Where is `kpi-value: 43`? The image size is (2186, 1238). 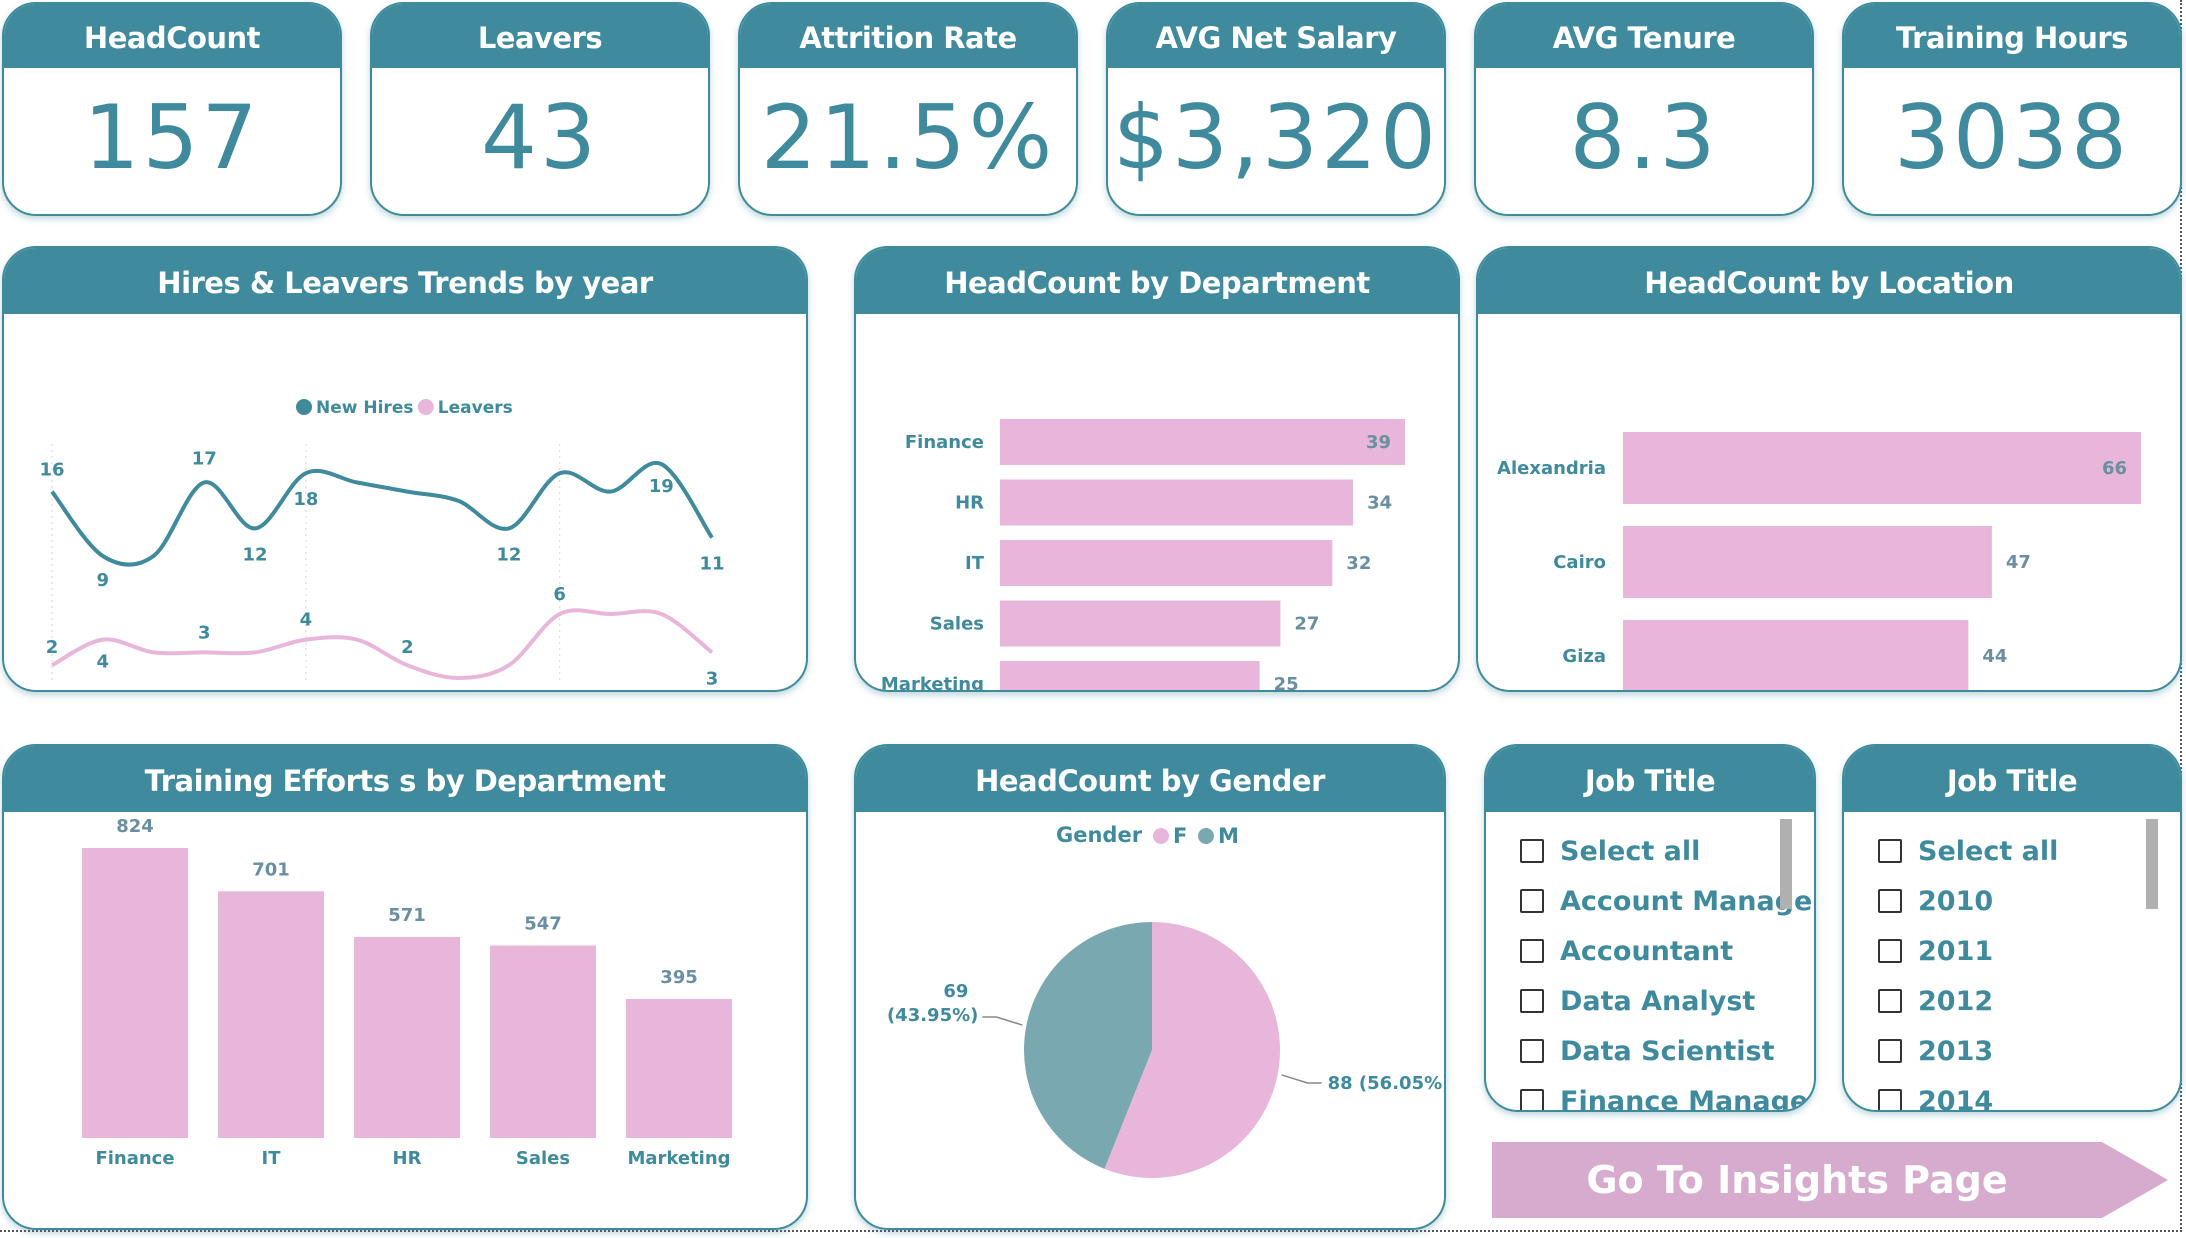 kpi-value: 43 is located at coordinates (540, 137).